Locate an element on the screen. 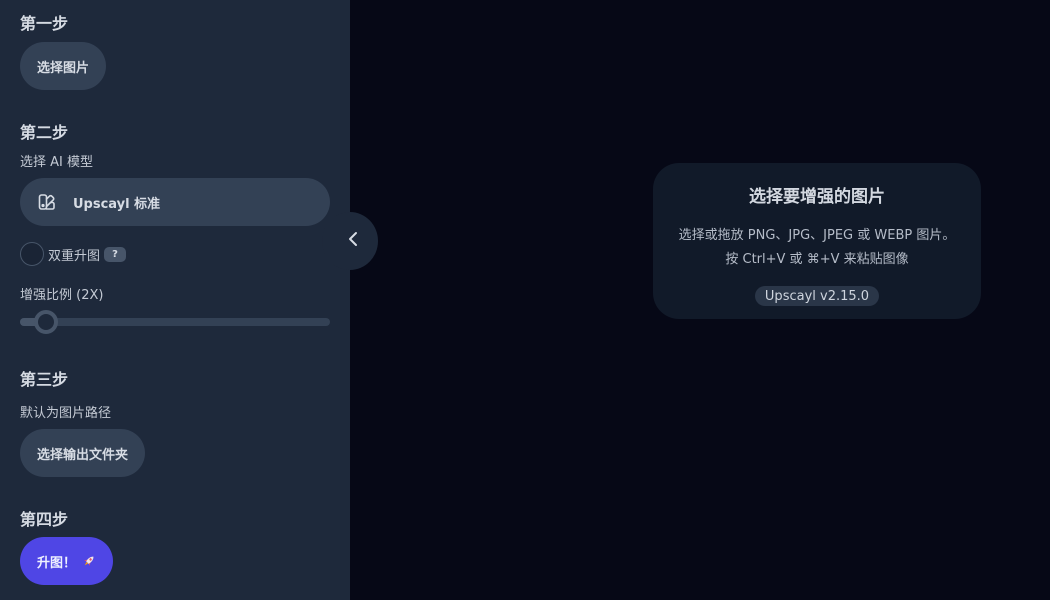 This screenshot has width=1050, height=600. select-output-folder-button: 选择输出文件夹 is located at coordinates (83, 453).